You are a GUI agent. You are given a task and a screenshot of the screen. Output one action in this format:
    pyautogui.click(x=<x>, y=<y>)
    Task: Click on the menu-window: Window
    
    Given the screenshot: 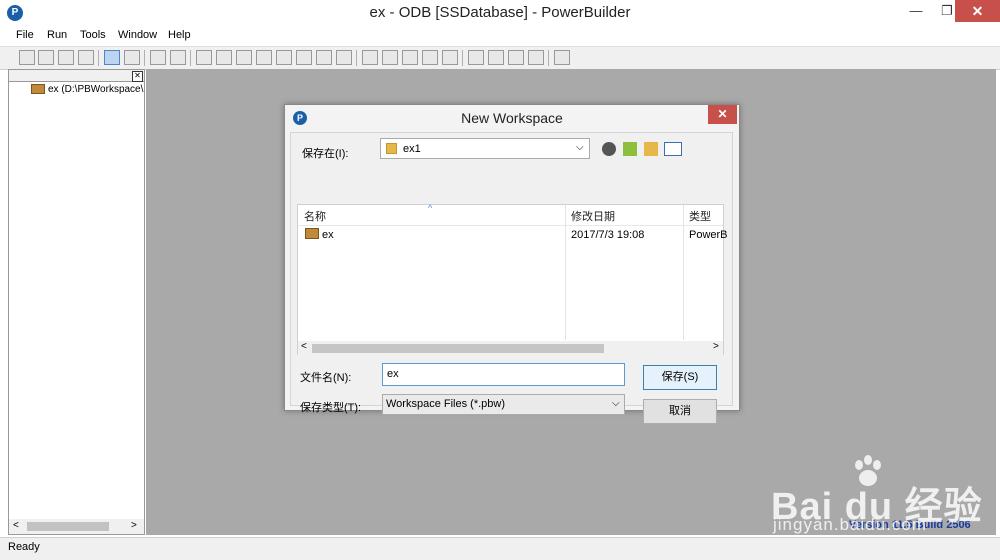 What is the action you would take?
    pyautogui.click(x=137, y=35)
    